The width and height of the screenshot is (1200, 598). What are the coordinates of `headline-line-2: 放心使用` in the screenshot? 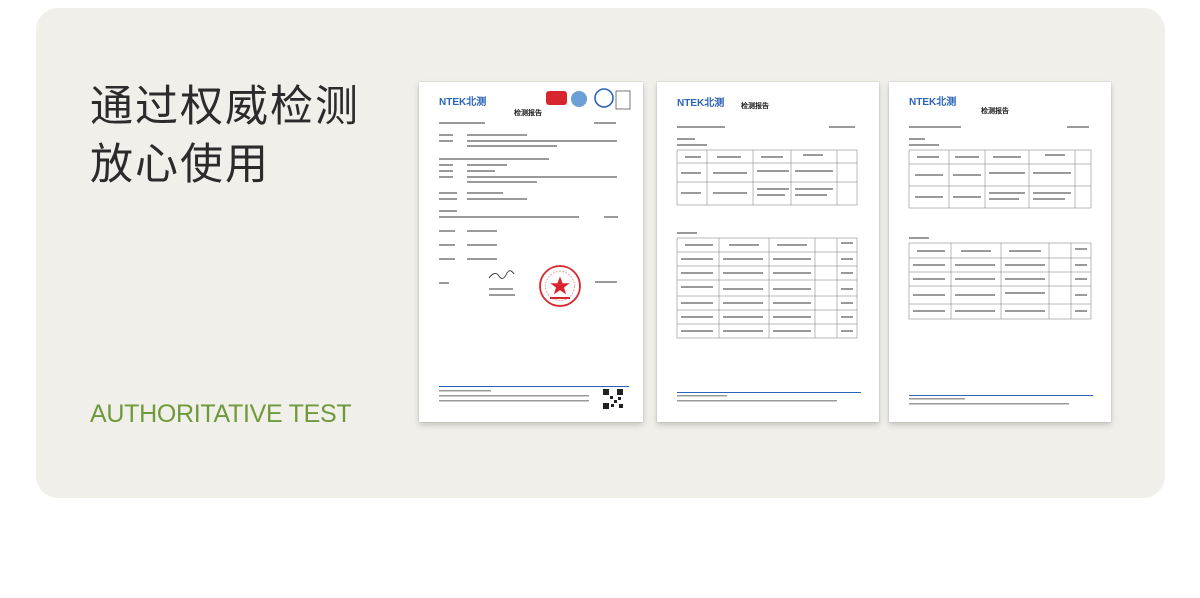 It's located at (180, 165).